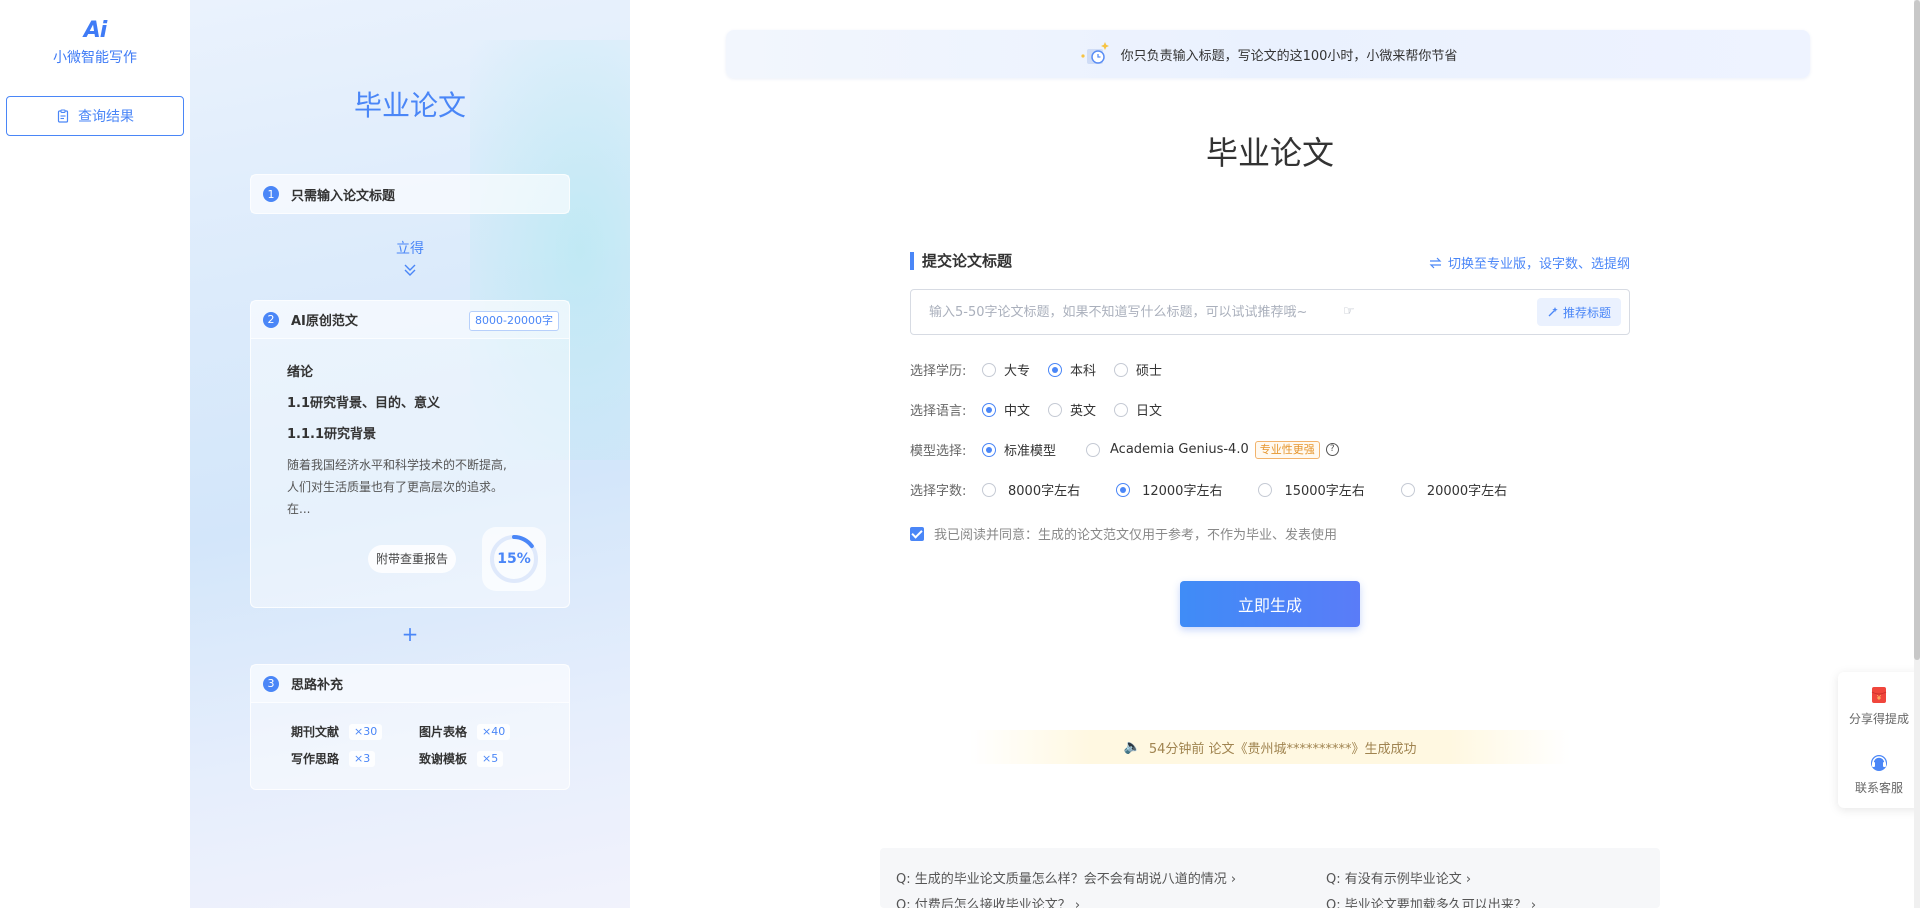 This screenshot has width=1920, height=908. What do you see at coordinates (1182, 491) in the screenshot?
I see `option-label: 12000字左右` at bounding box center [1182, 491].